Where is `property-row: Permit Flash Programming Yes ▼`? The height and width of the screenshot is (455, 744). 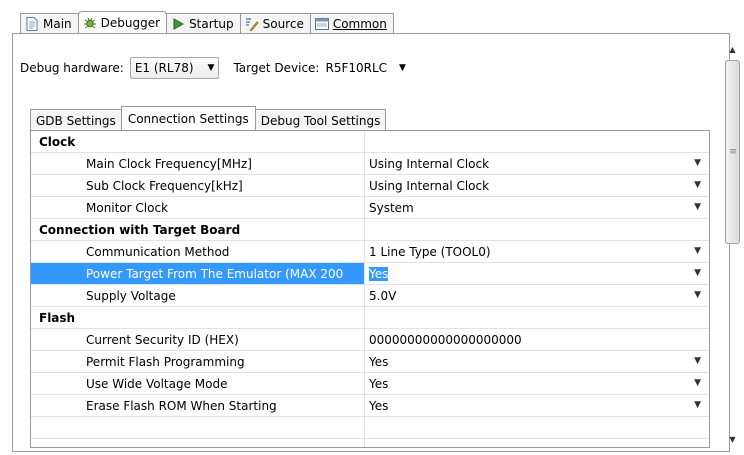 property-row: Permit Flash Programming Yes ▼ is located at coordinates (370, 362).